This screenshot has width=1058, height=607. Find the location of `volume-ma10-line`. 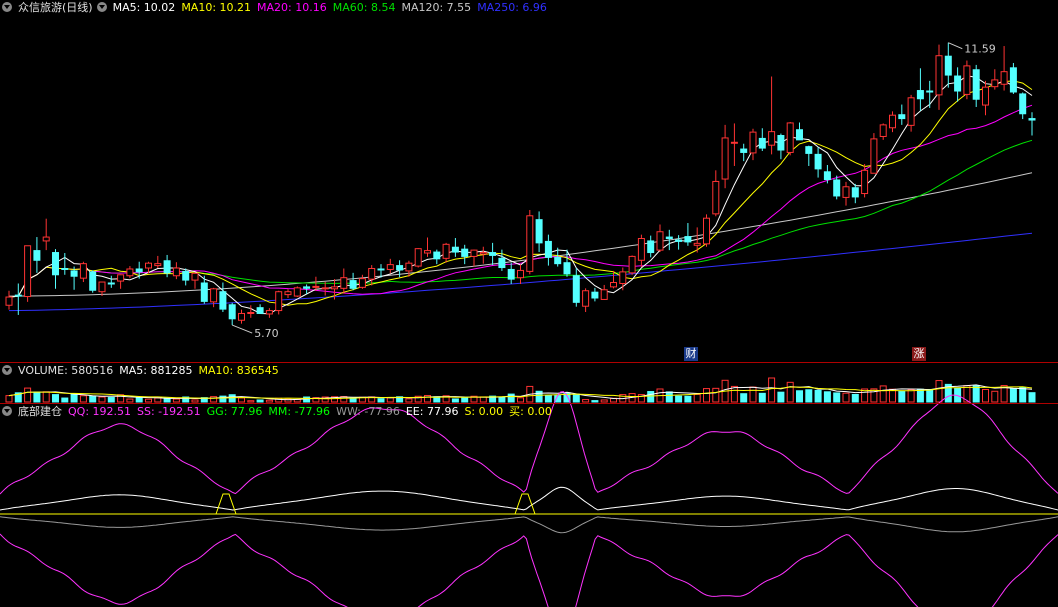

volume-ma10-line is located at coordinates (520, 393).